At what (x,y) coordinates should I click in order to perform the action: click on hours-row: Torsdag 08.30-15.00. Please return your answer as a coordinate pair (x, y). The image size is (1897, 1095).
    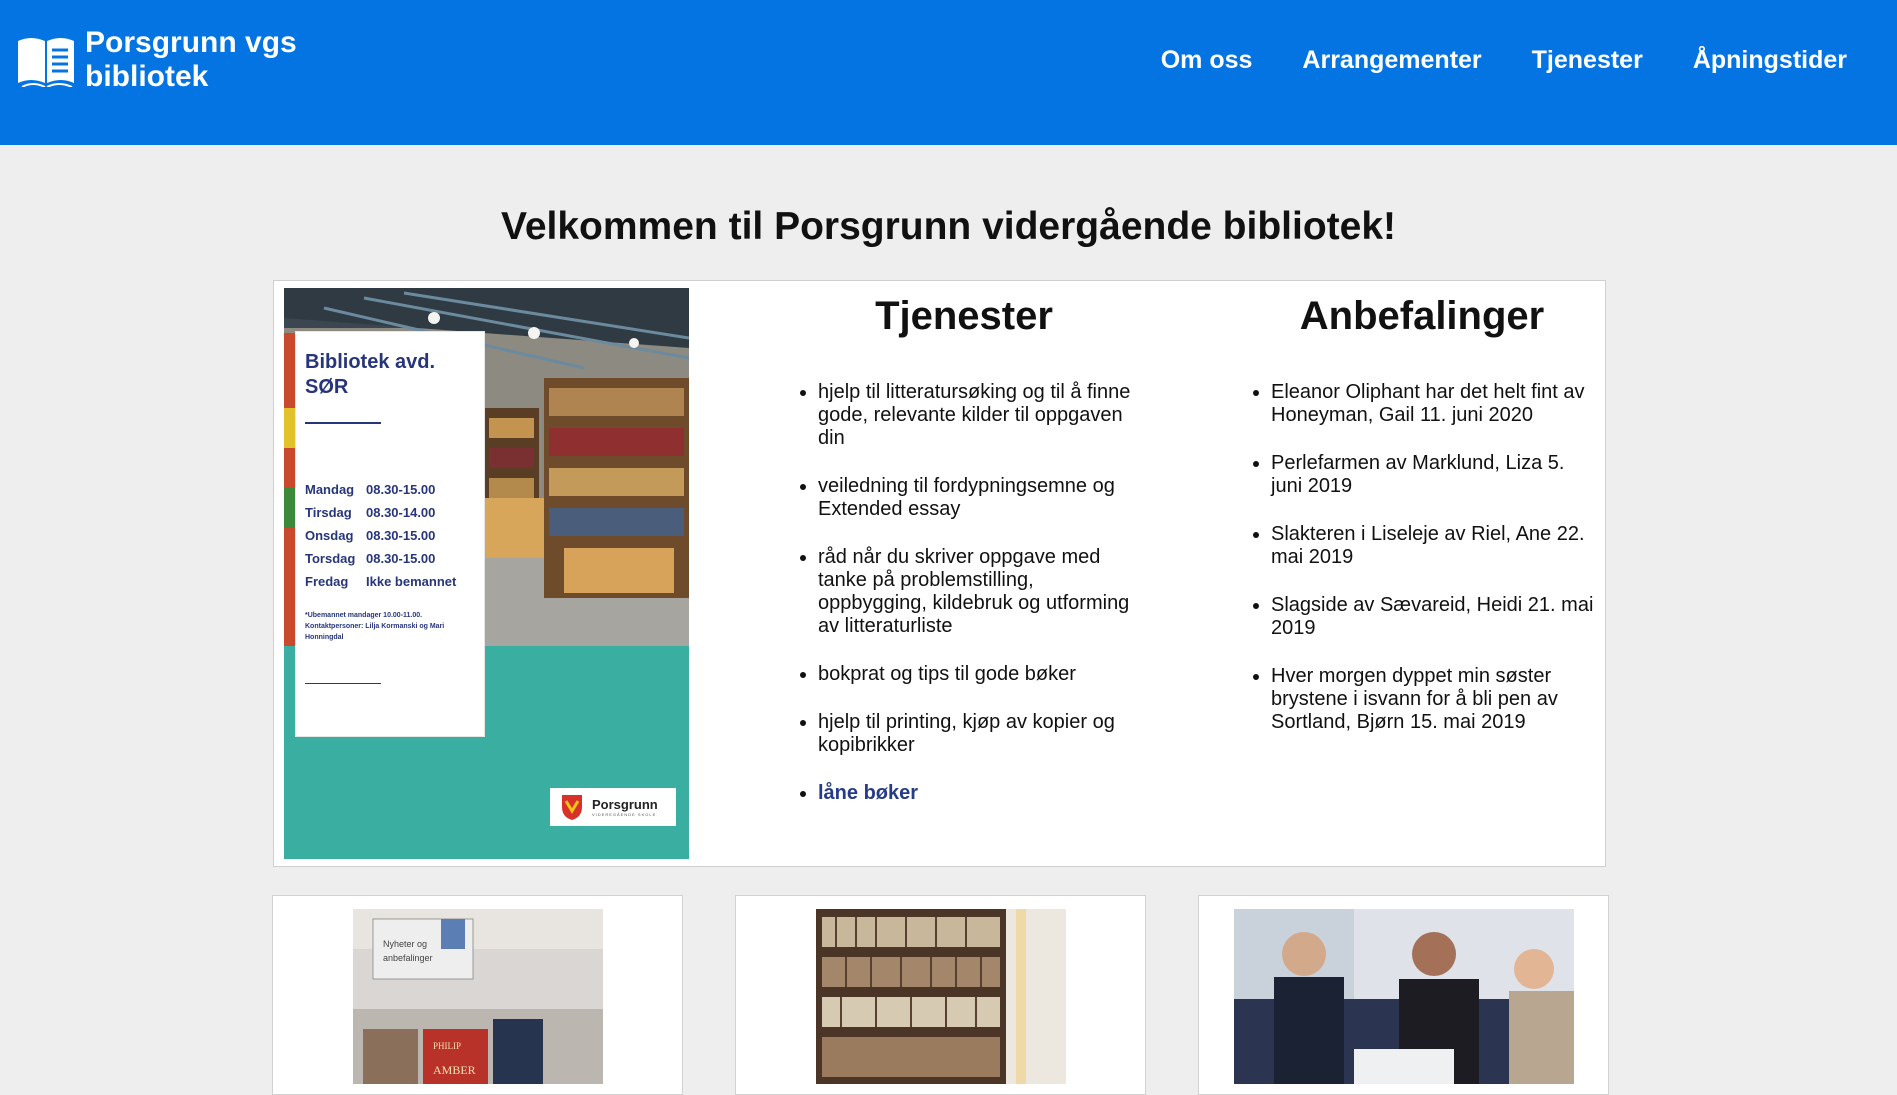
    Looking at the image, I should click on (390, 558).